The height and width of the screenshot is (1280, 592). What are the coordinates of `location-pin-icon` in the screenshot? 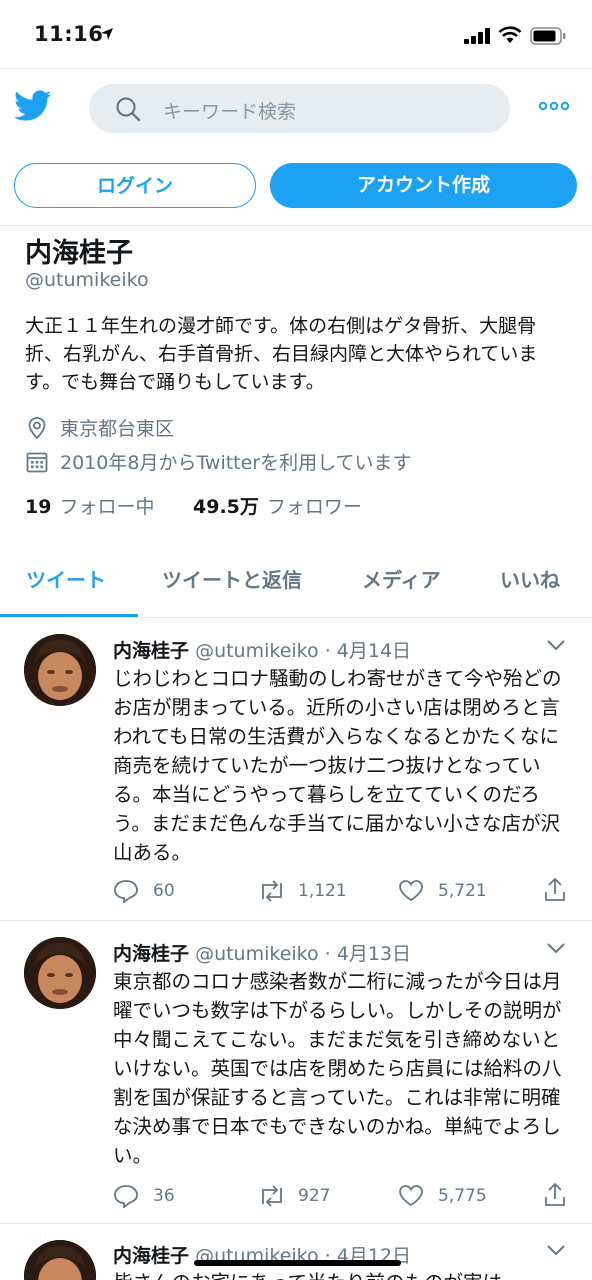 It's located at (37, 428).